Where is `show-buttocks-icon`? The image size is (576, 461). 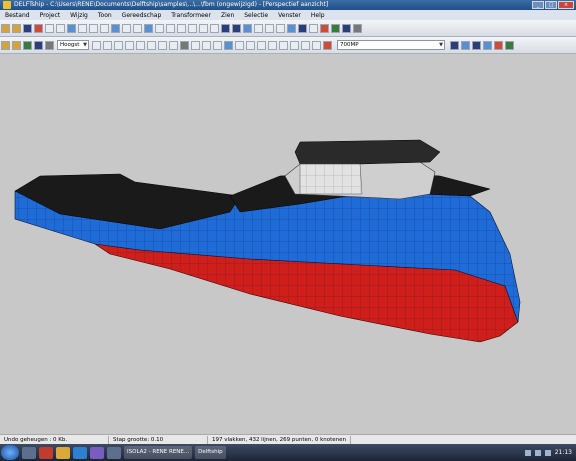 show-buttocks-icon is located at coordinates (151, 45).